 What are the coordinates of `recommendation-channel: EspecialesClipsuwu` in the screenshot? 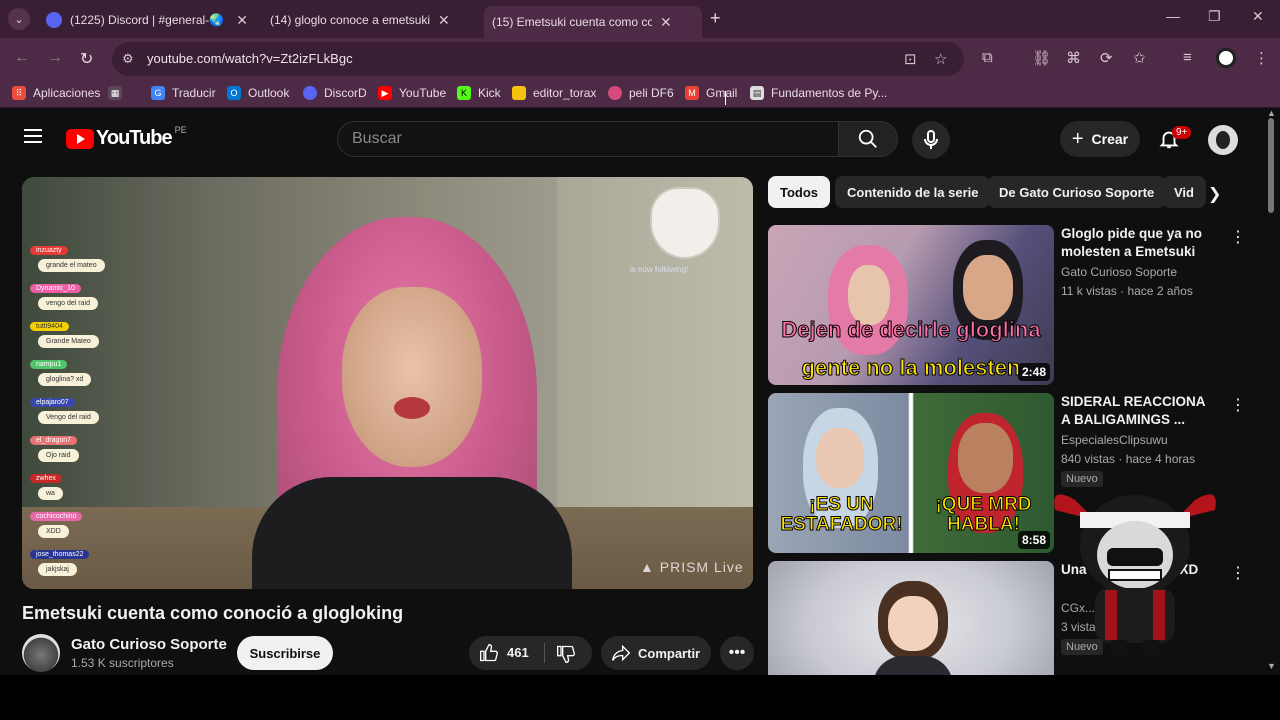 It's located at (1114, 440).